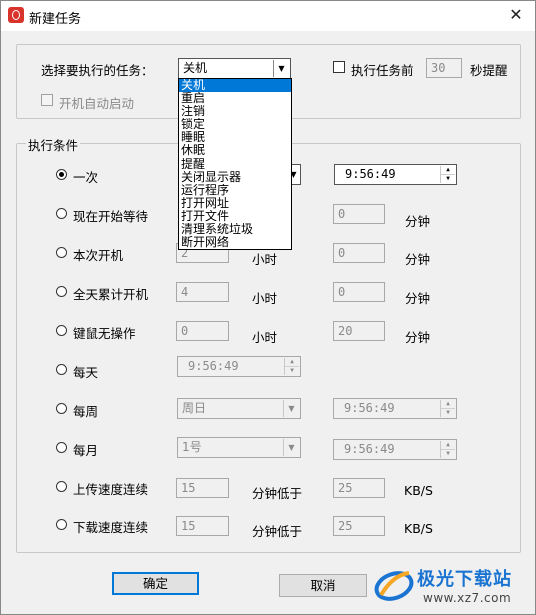  I want to click on watermark: 极光下载站 www.xz7.com, so click(453, 586).